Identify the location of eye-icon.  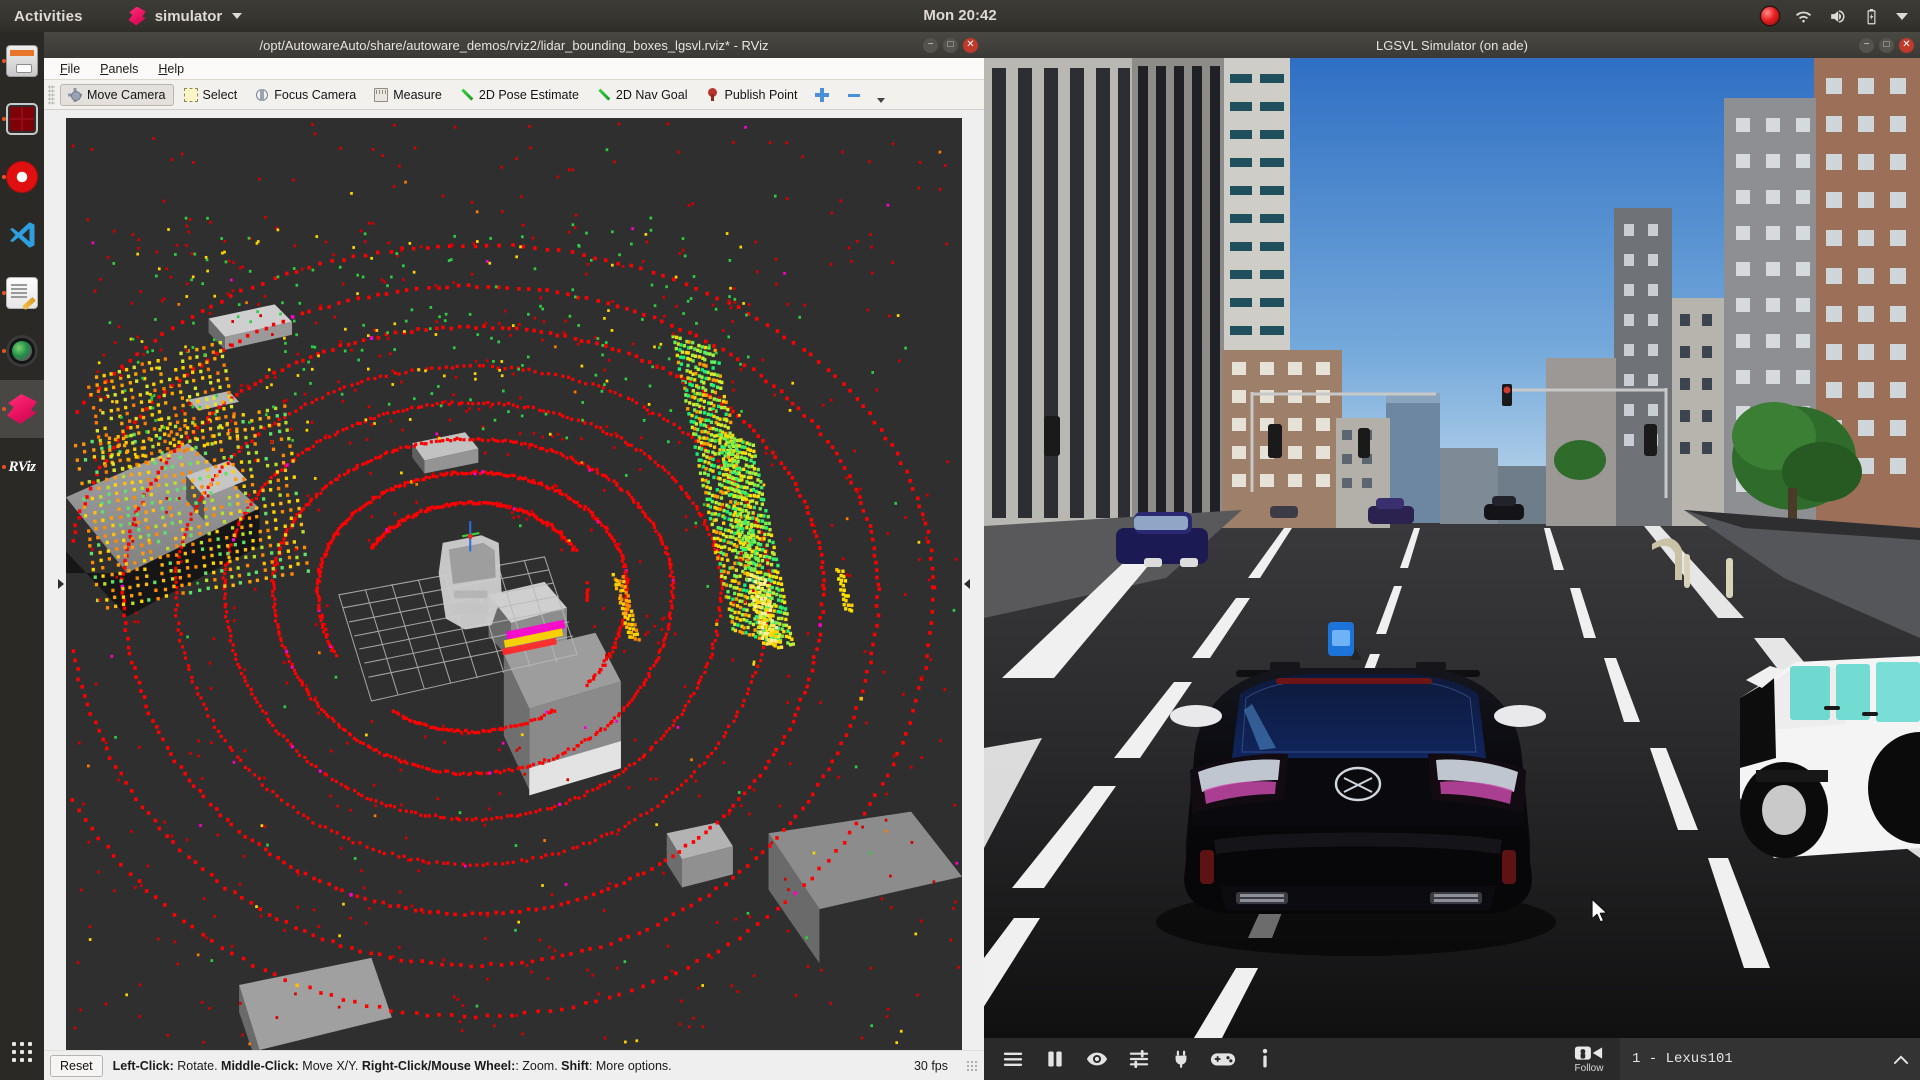
(1097, 1059).